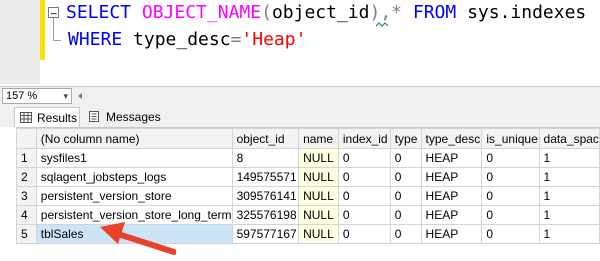 Image resolution: width=600 pixels, height=261 pixels. What do you see at coordinates (201, 12) in the screenshot?
I see `function-object-name: OBJECT_NAME` at bounding box center [201, 12].